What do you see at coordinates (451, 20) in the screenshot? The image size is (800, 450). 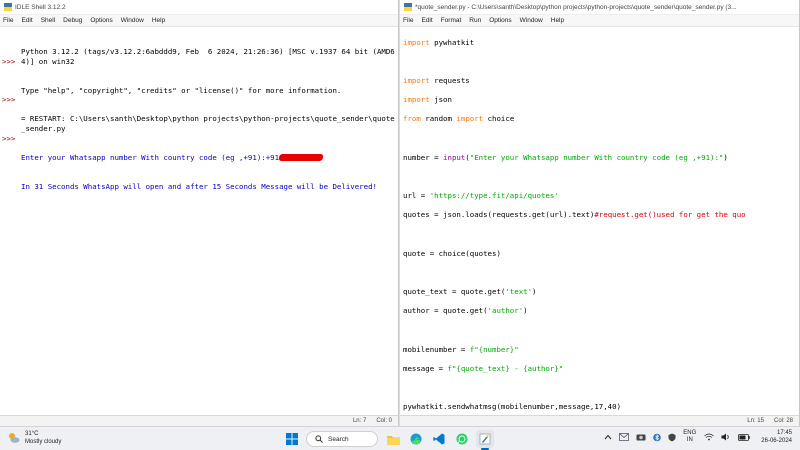 I see `menu-format: Format` at bounding box center [451, 20].